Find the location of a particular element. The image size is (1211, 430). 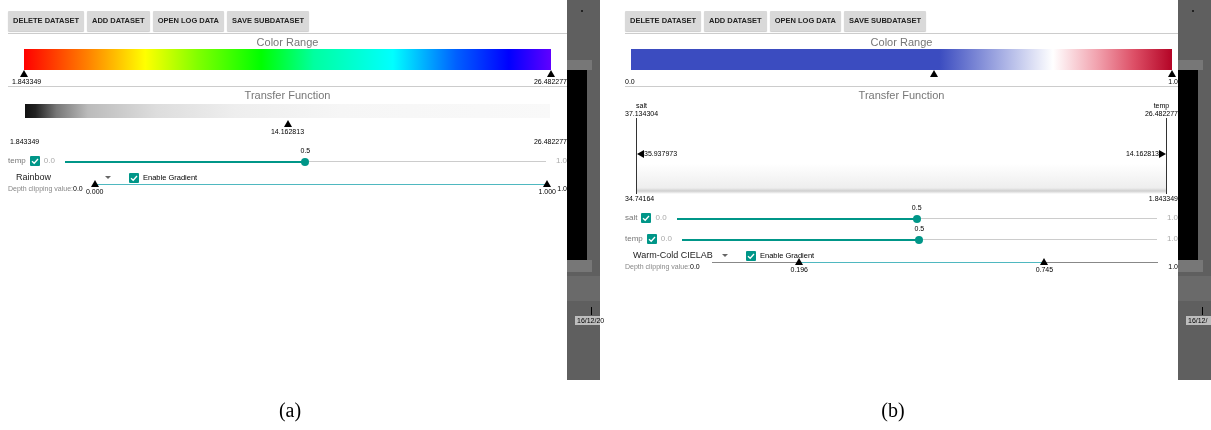

figure-caption: (b) is located at coordinates (893, 410).